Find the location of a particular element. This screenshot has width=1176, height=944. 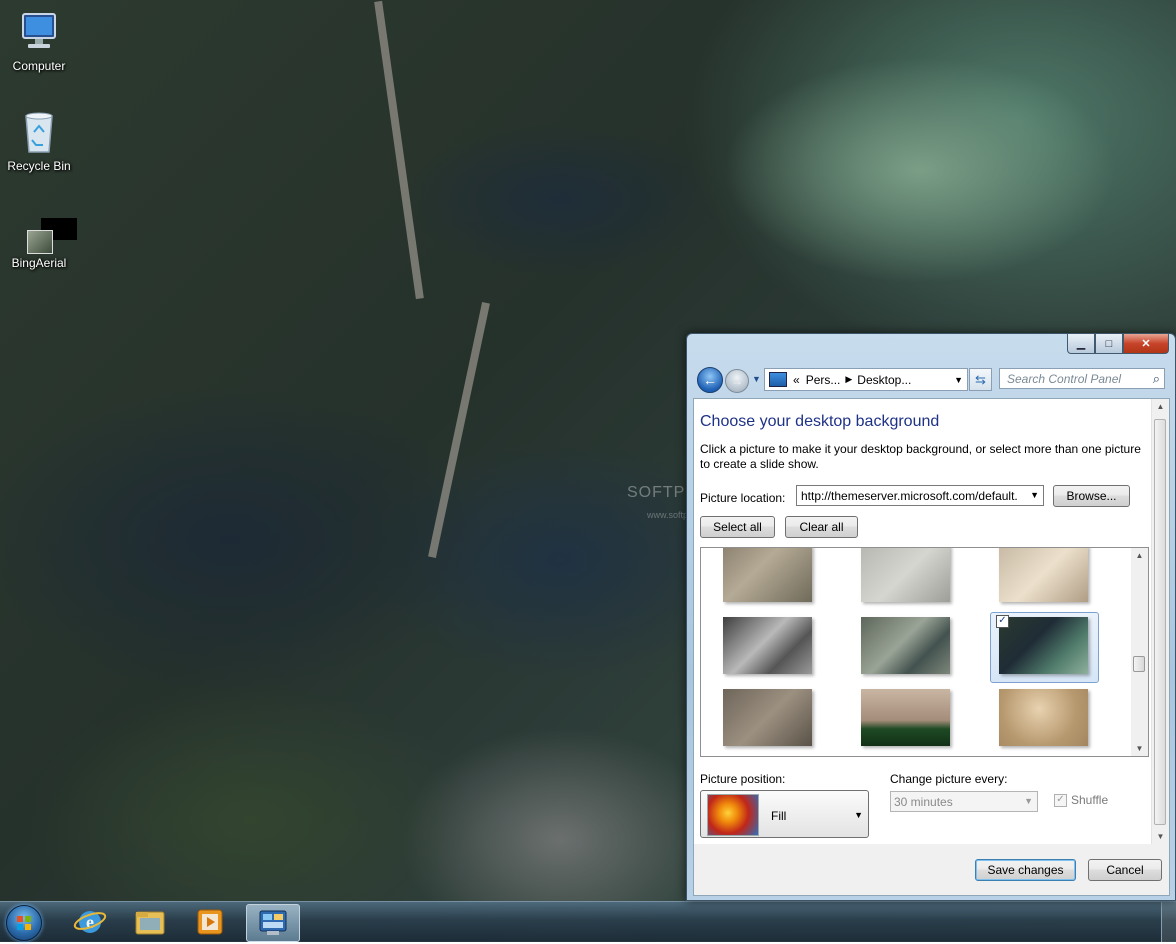

internet-explorer-icon: e is located at coordinates (90, 922).